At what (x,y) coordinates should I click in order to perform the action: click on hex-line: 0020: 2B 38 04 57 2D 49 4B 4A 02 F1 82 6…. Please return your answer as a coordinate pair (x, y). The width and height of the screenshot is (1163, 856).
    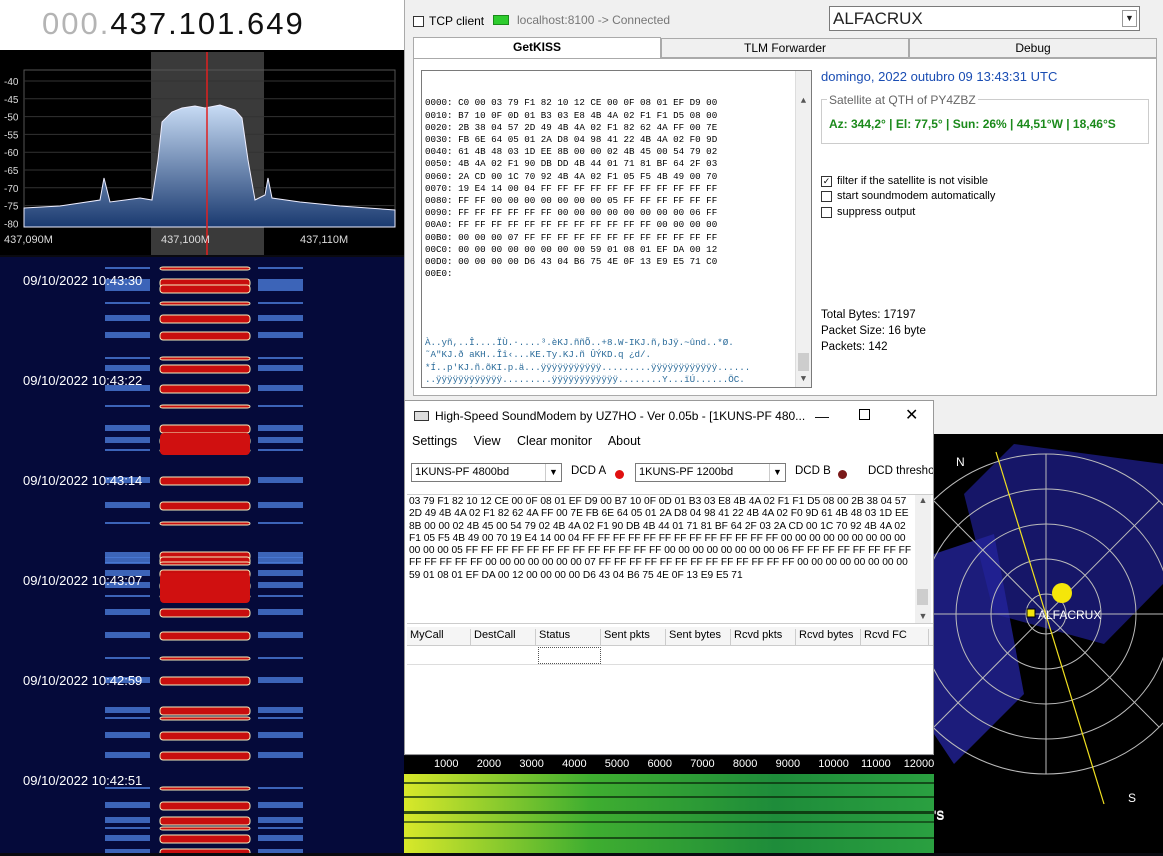
    Looking at the image, I should click on (571, 127).